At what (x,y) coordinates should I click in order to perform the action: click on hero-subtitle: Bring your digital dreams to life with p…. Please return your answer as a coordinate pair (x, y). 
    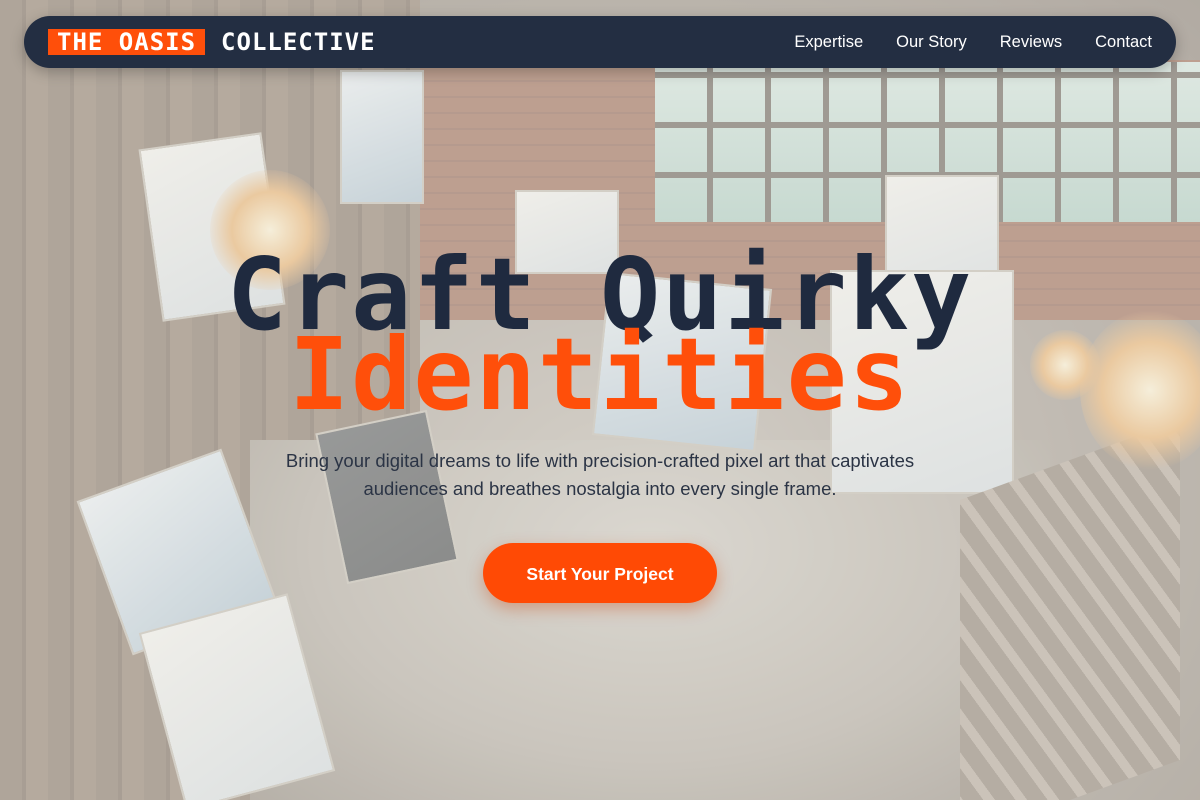
    Looking at the image, I should click on (600, 474).